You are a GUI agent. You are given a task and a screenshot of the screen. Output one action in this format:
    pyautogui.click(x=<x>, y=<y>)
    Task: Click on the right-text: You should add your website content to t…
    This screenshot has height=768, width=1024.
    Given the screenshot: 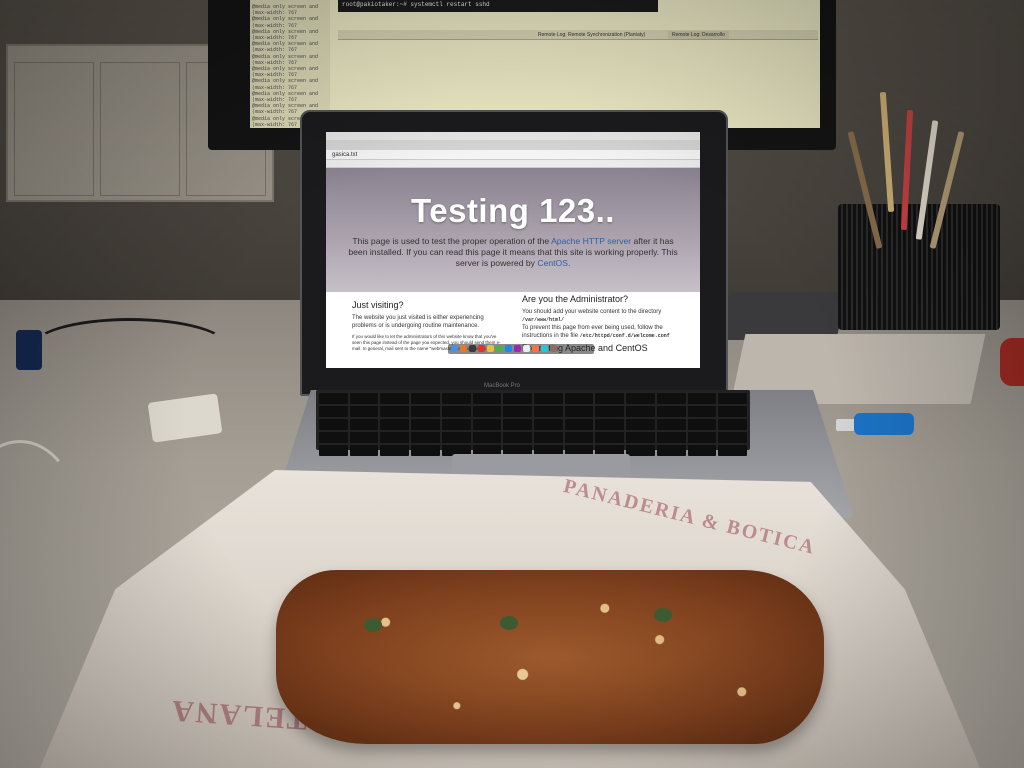 What is the action you would take?
    pyautogui.click(x=607, y=316)
    